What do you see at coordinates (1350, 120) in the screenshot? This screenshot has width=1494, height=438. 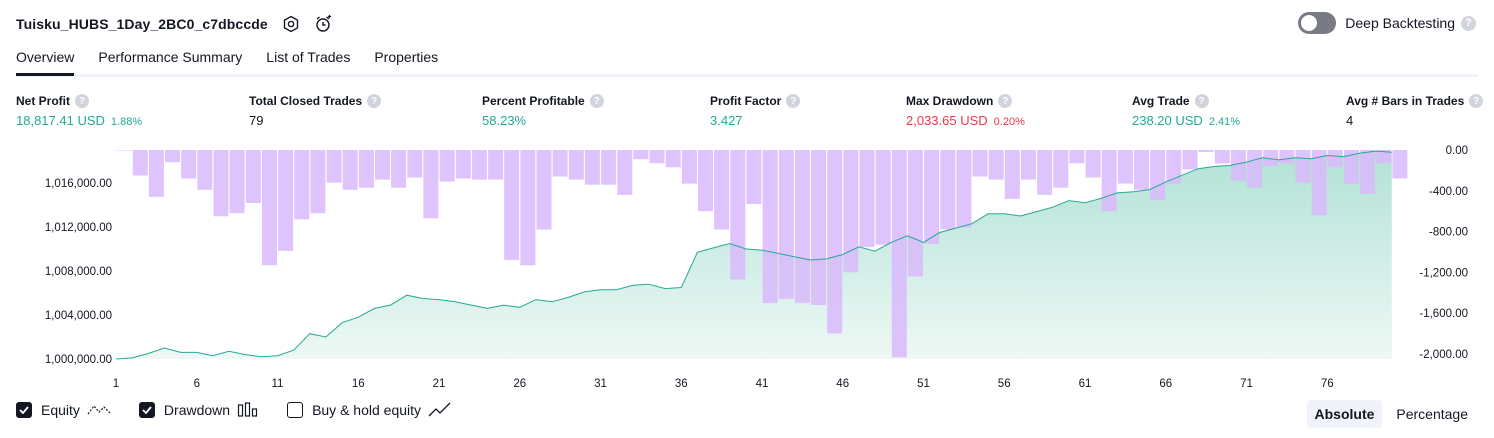 I see `metric-value: 4` at bounding box center [1350, 120].